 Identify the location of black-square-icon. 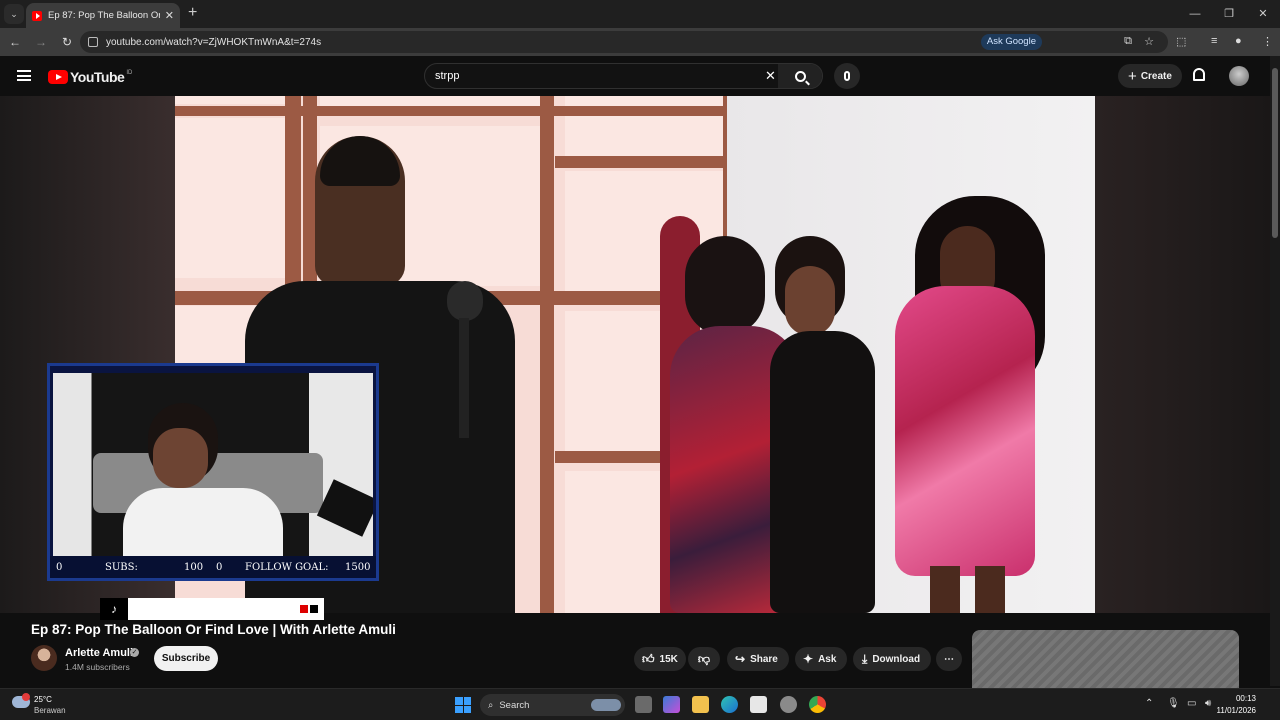
(314, 609).